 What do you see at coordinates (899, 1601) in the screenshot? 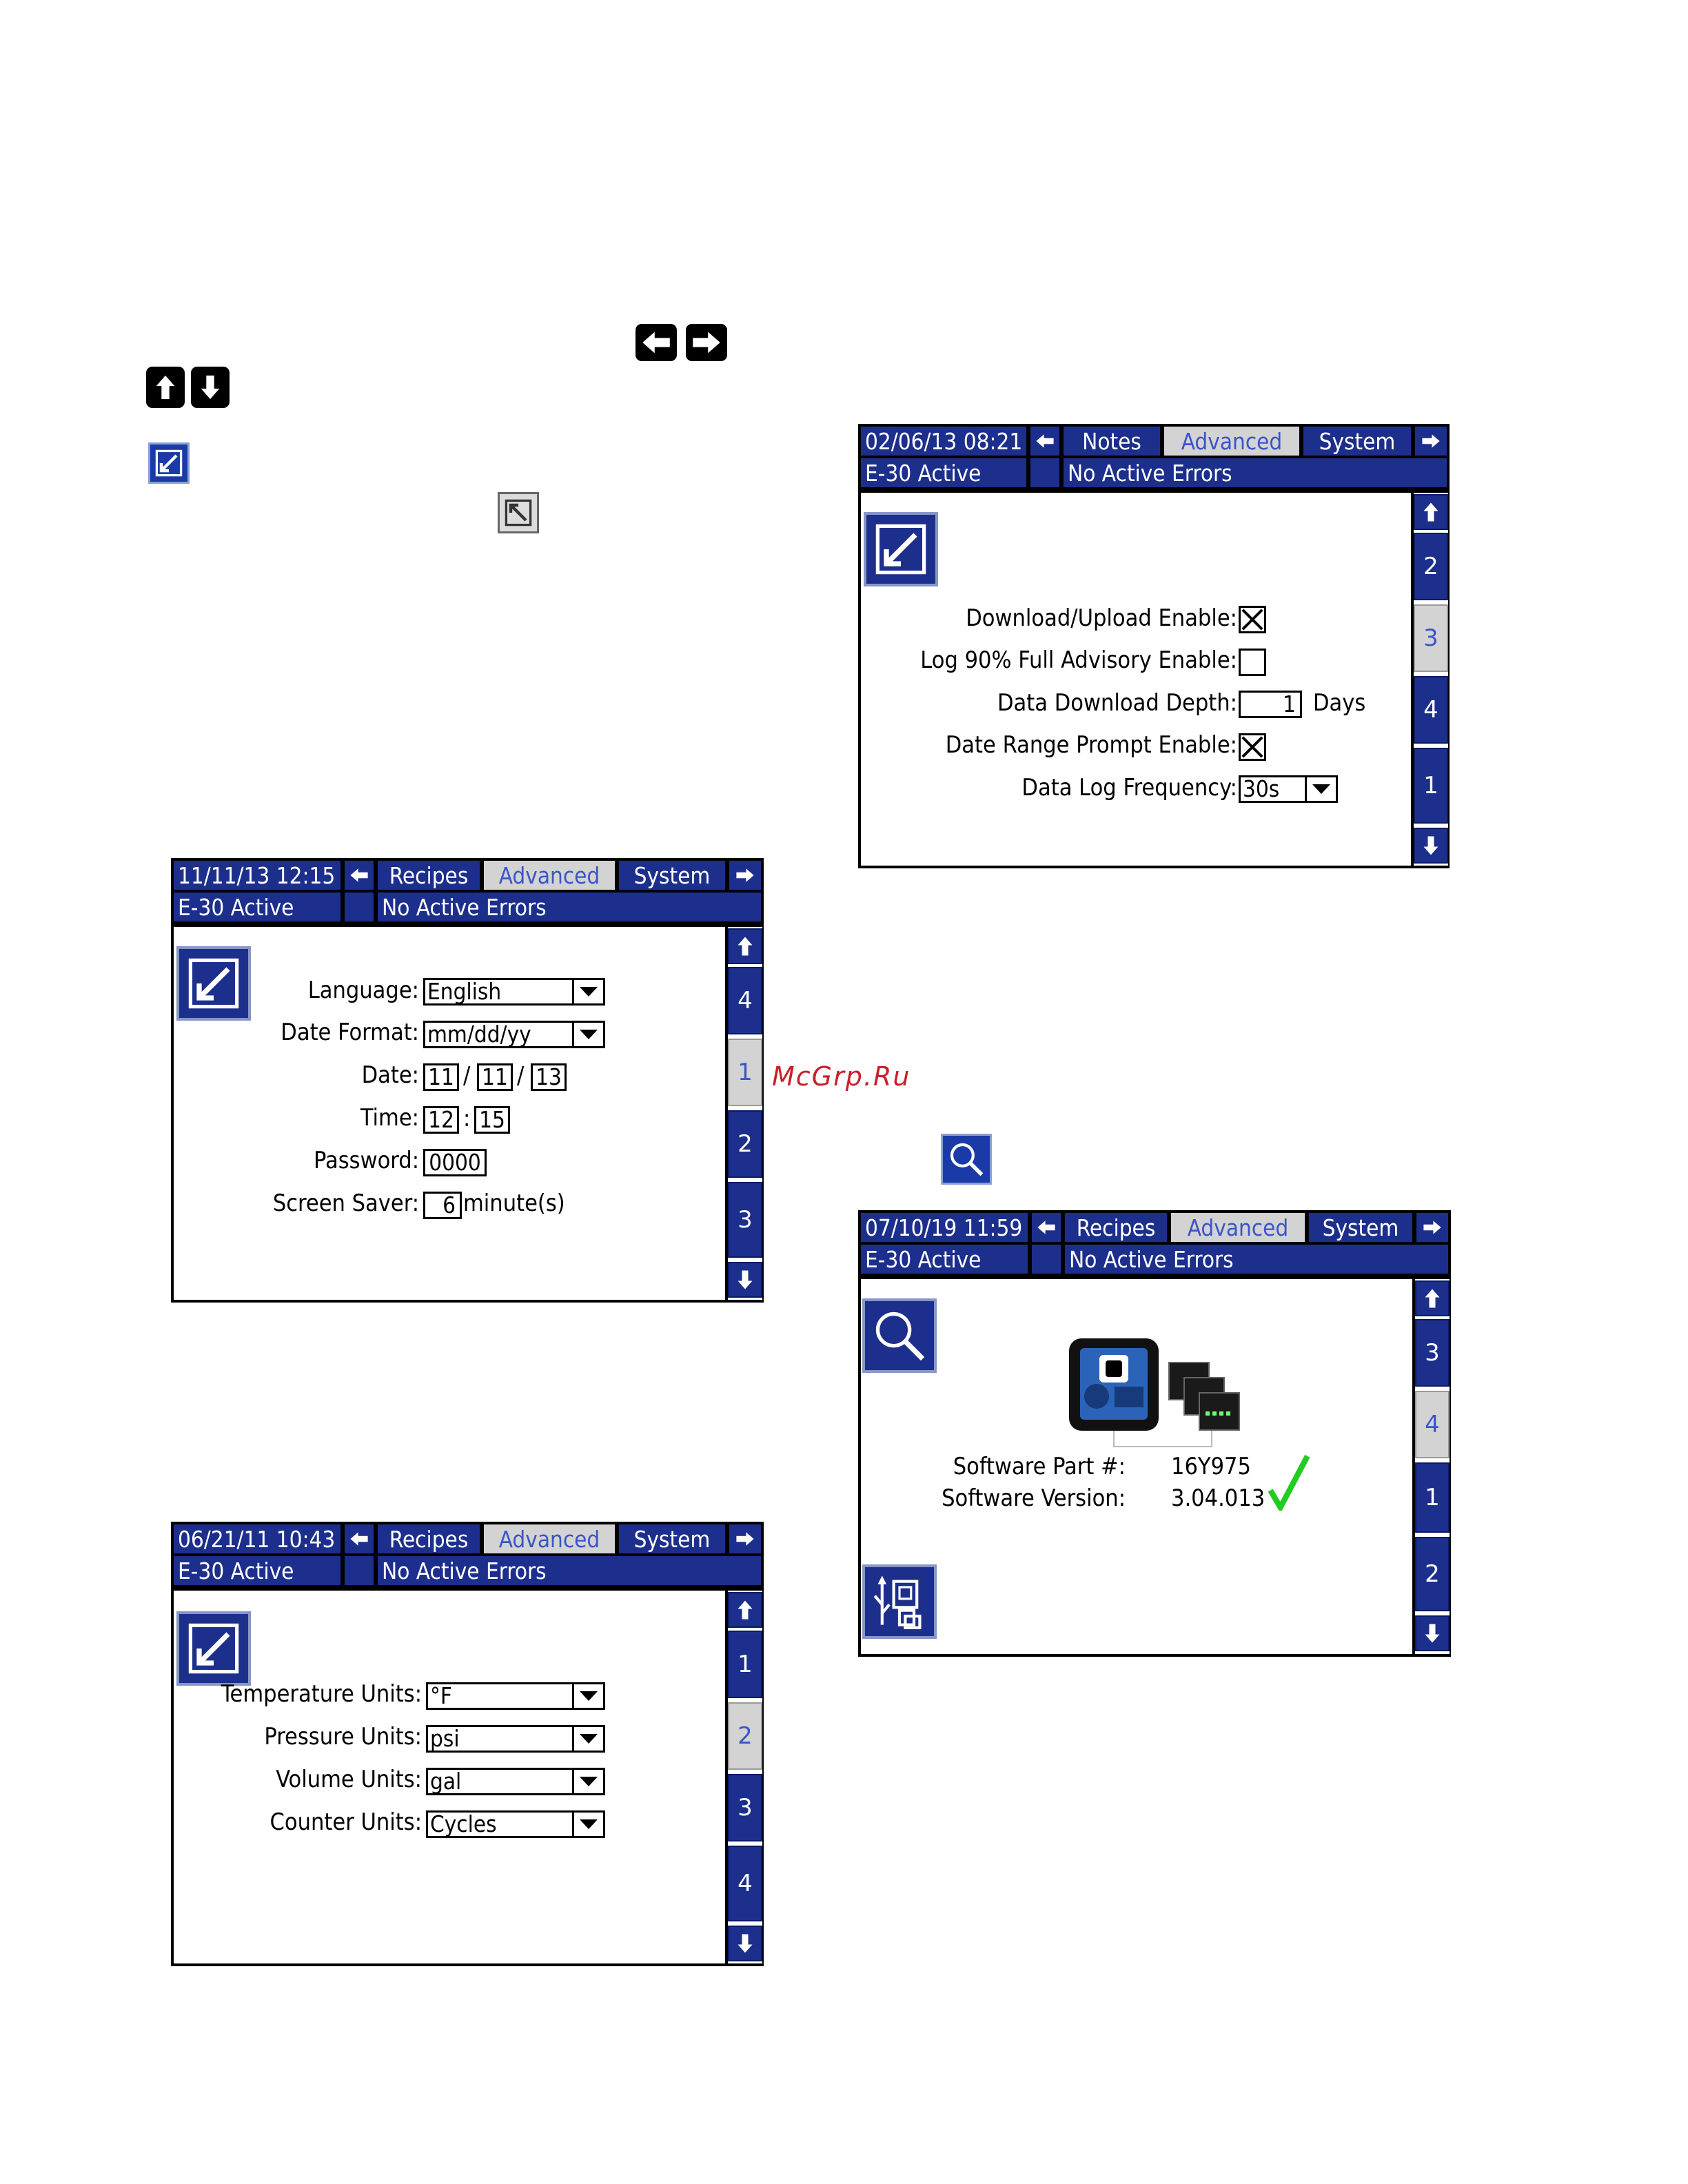
I see `usb-icon` at bounding box center [899, 1601].